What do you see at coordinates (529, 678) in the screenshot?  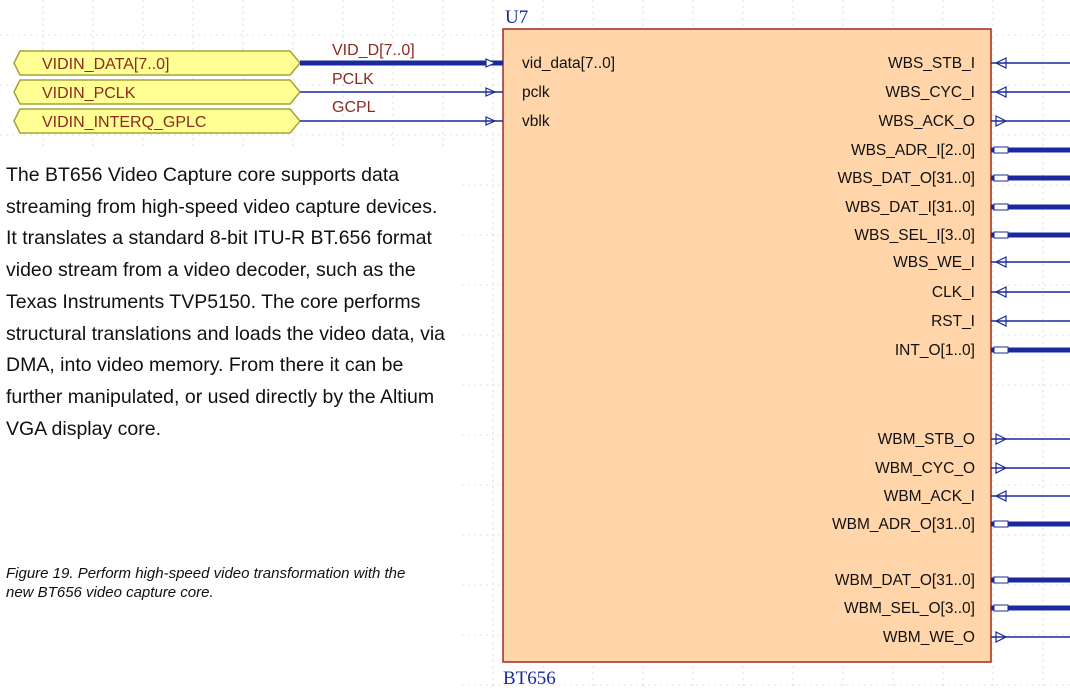 I see `component-part-name: BT656` at bounding box center [529, 678].